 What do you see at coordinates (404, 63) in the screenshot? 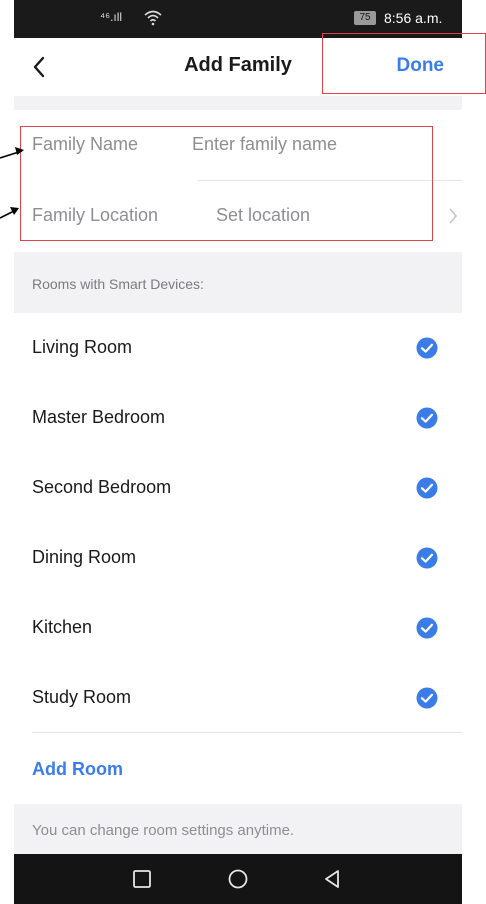
I see `done-highlight-box` at bounding box center [404, 63].